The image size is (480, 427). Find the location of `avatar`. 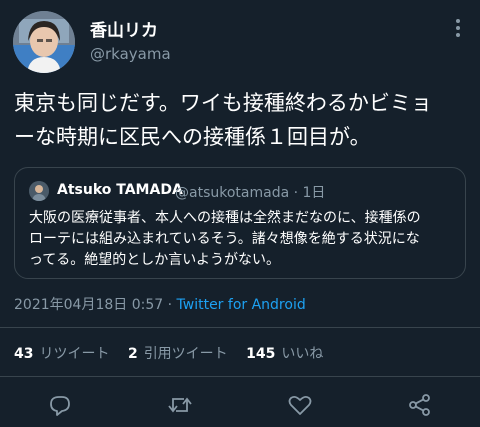

avatar is located at coordinates (44, 42).